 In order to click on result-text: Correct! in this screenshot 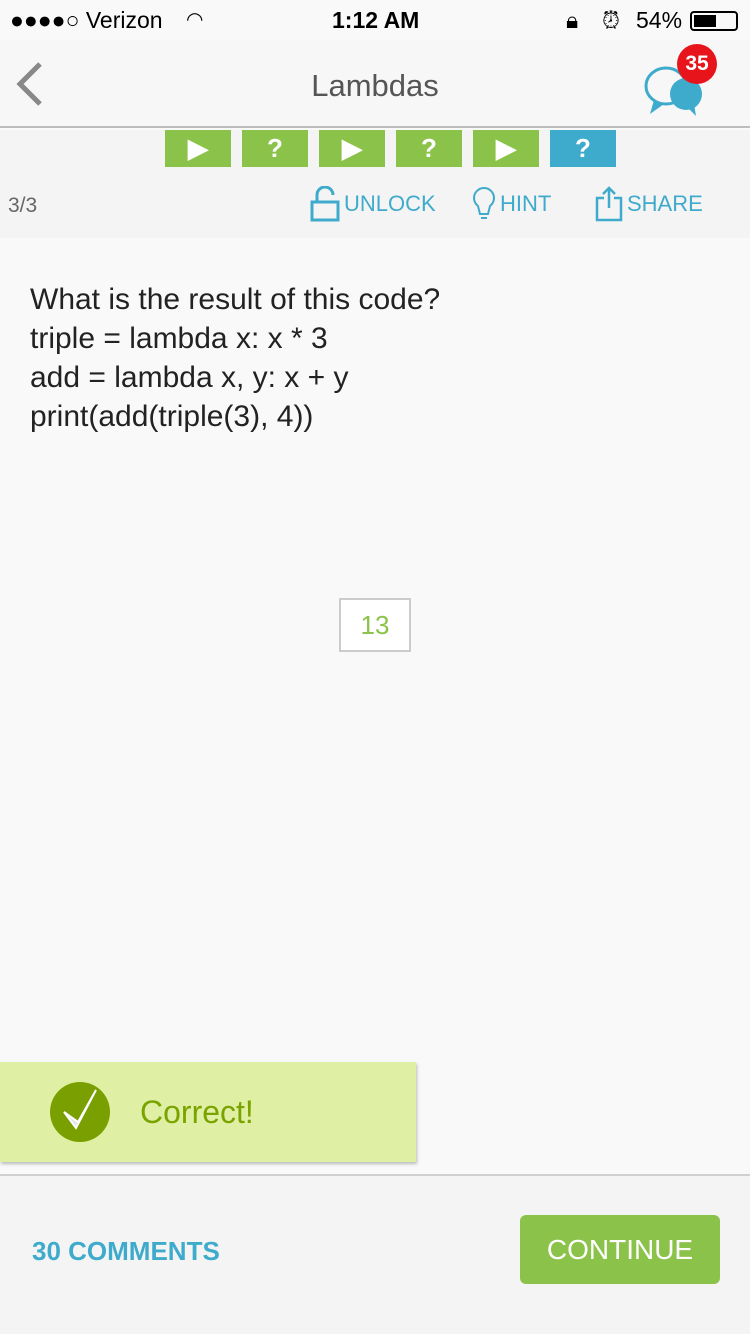, I will do `click(197, 1112)`.